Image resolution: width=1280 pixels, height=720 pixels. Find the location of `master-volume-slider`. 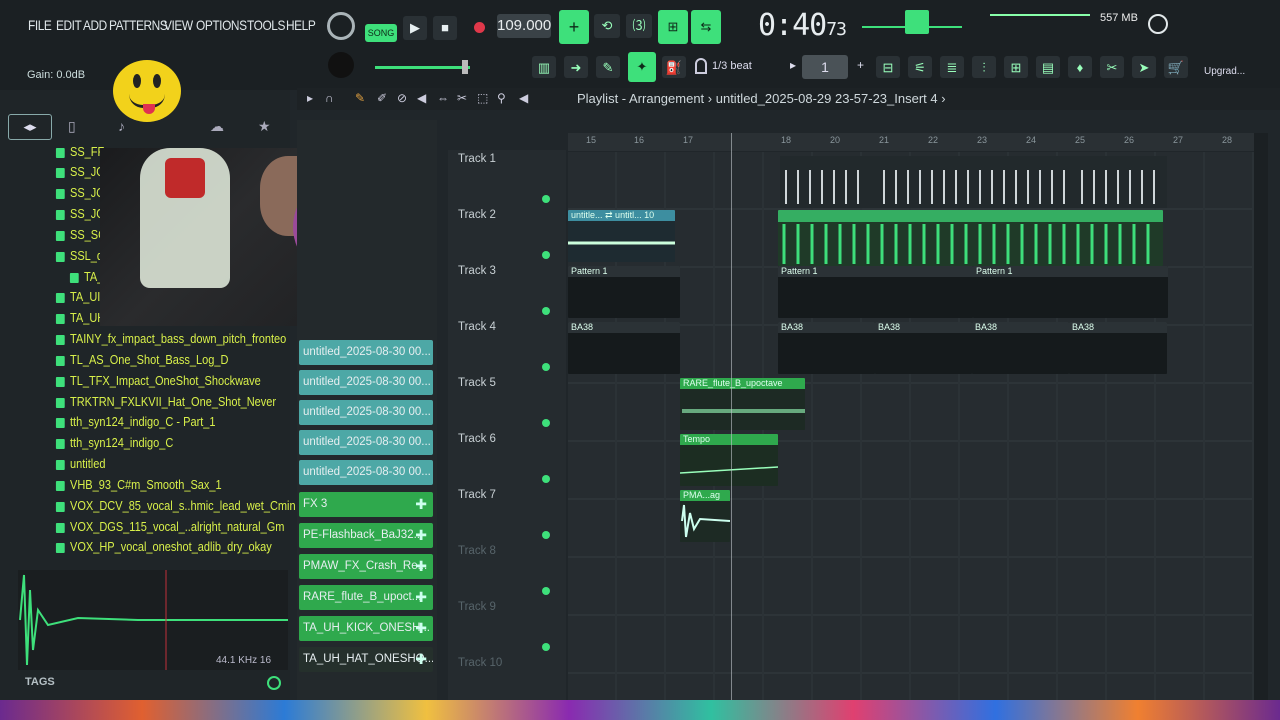

master-volume-slider is located at coordinates (422, 67).